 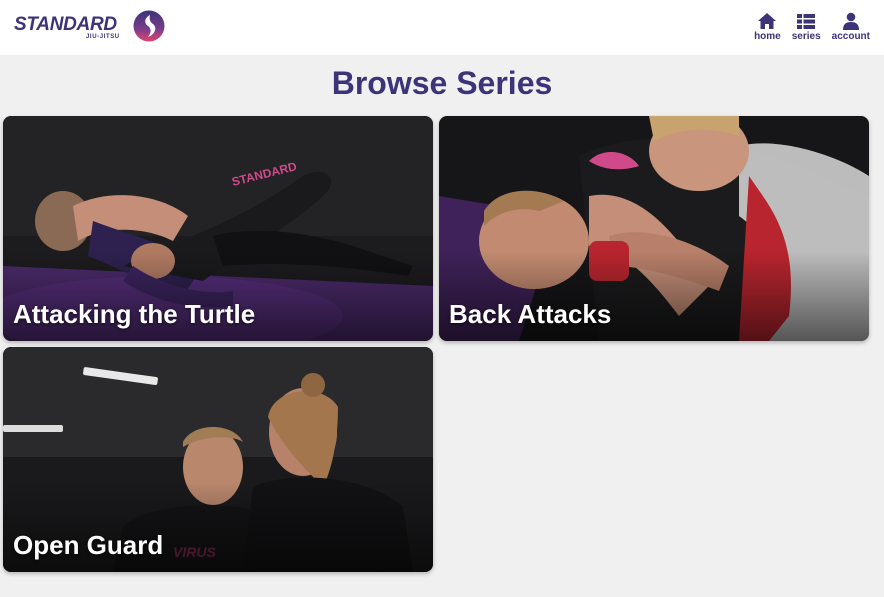 I want to click on home-icon, so click(x=767, y=21).